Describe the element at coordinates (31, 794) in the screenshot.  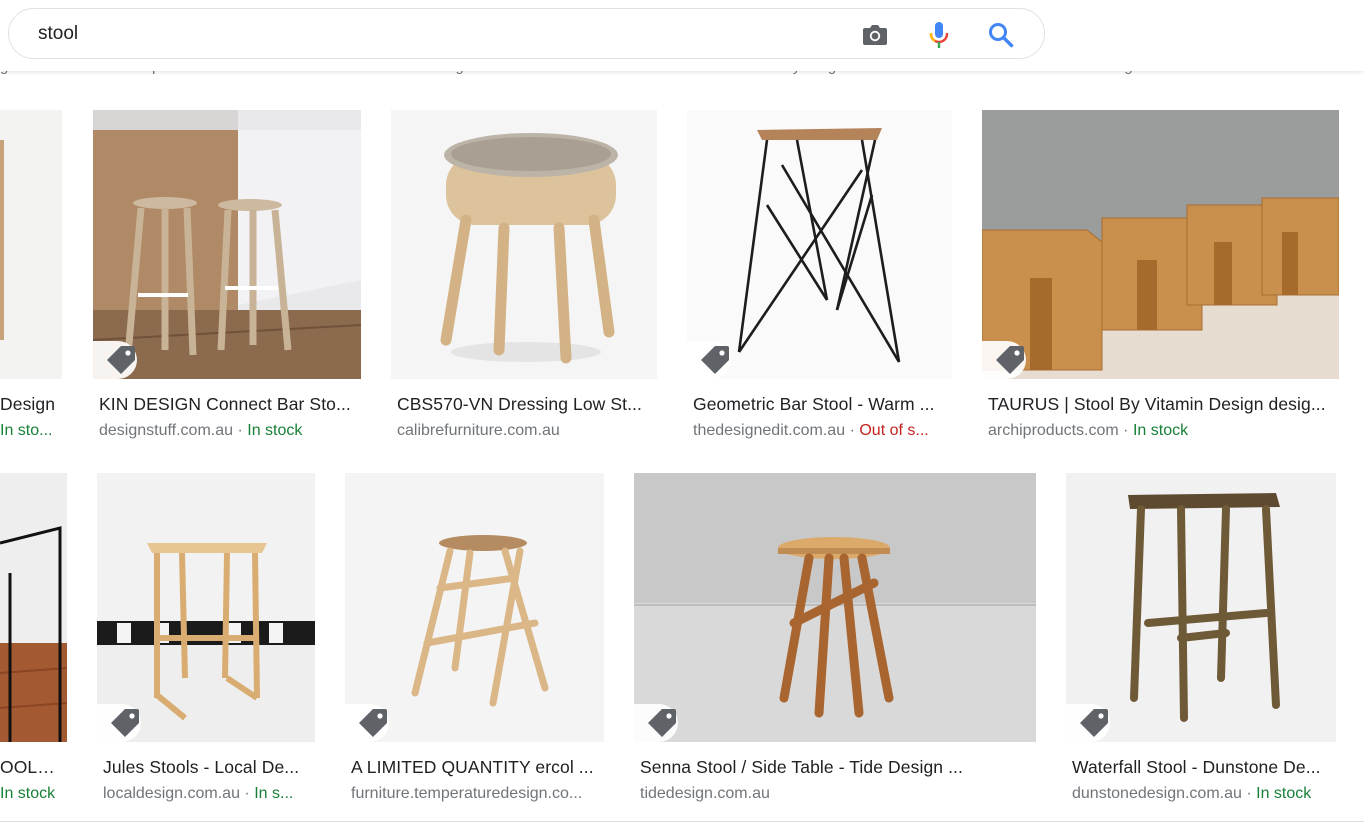
I see `result-source: In stock` at that location.